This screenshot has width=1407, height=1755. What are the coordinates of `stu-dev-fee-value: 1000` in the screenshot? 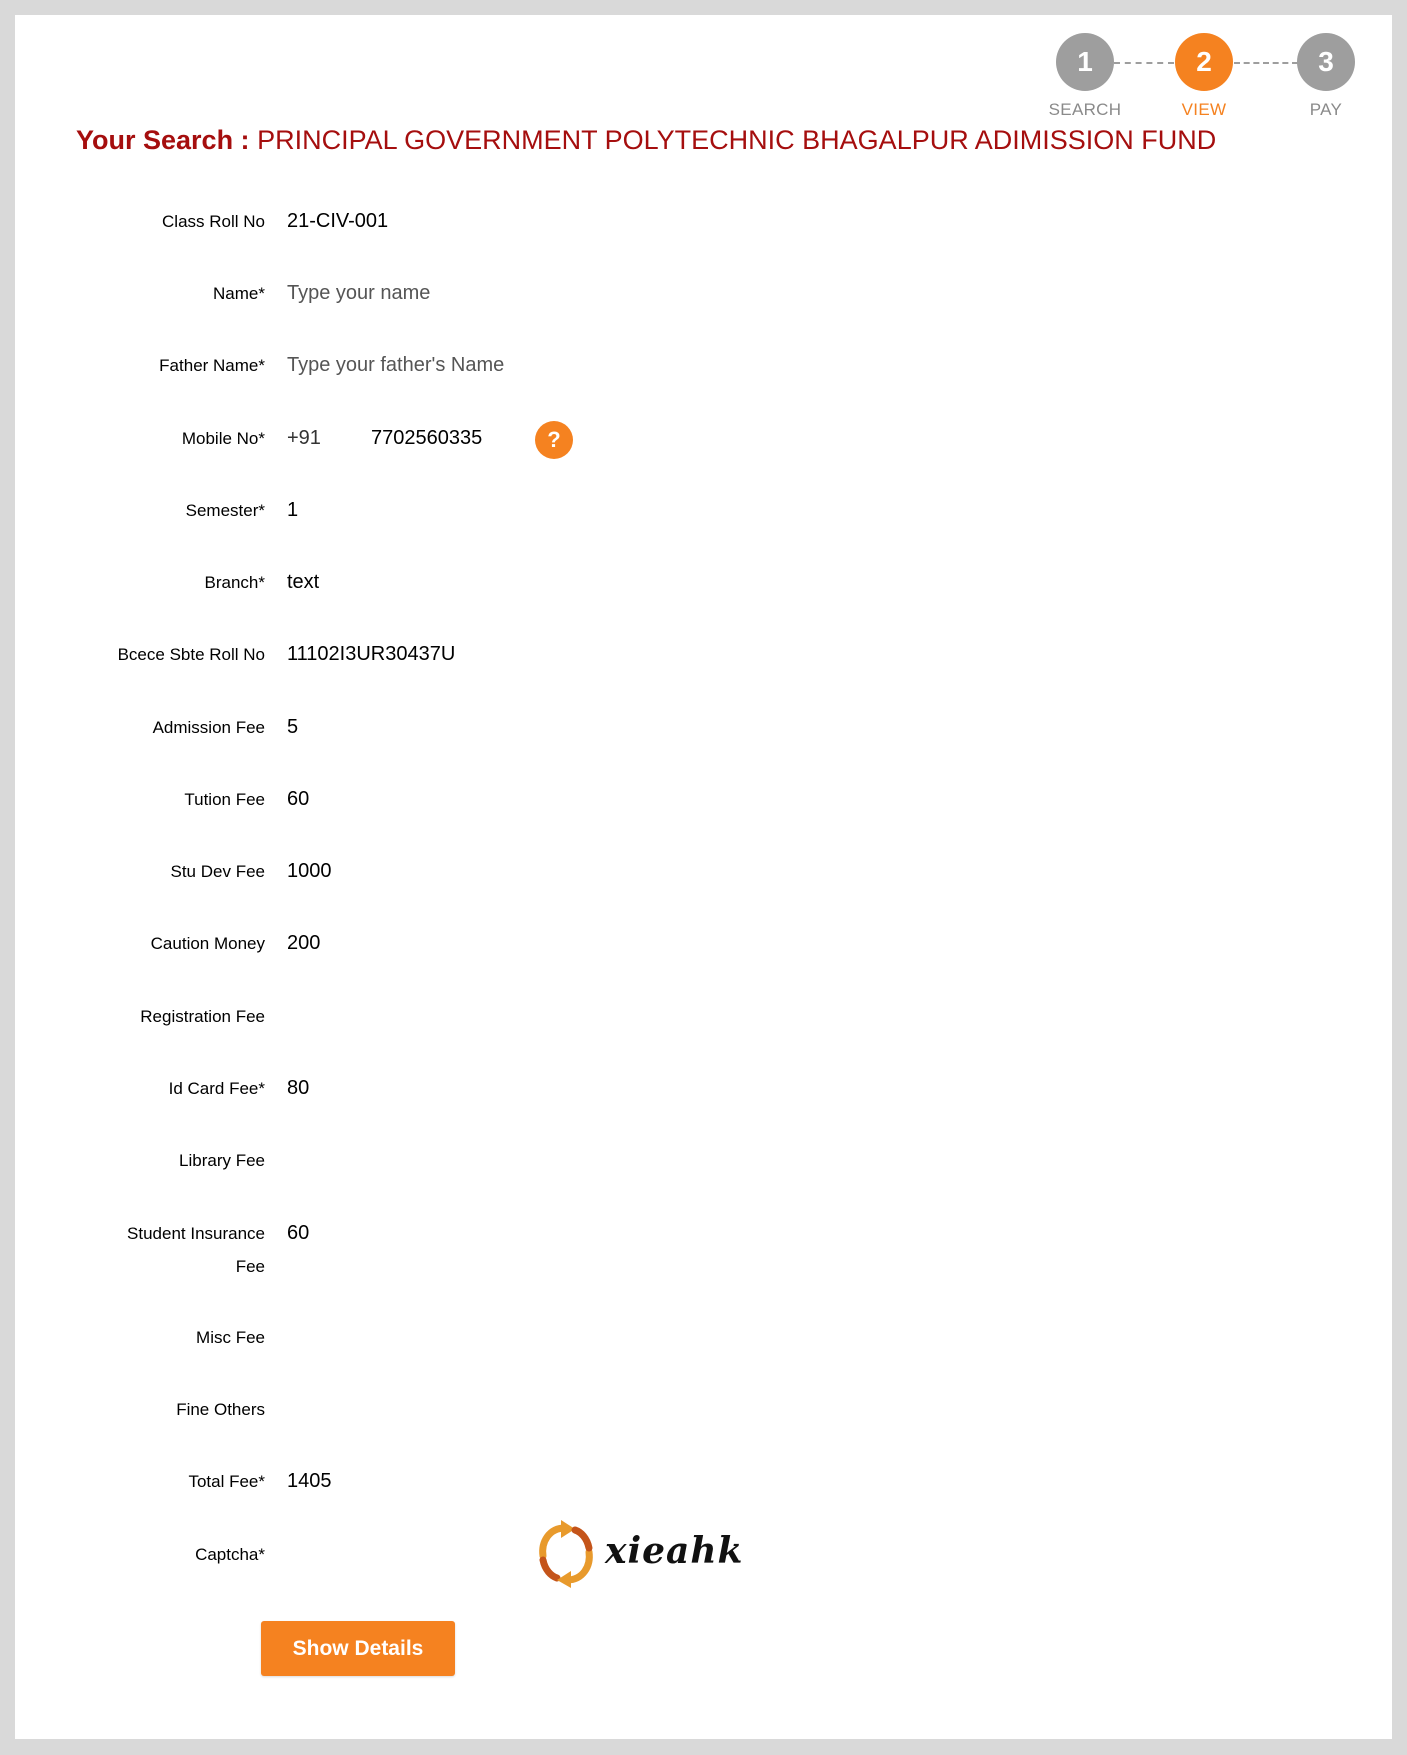 It's located at (309, 871).